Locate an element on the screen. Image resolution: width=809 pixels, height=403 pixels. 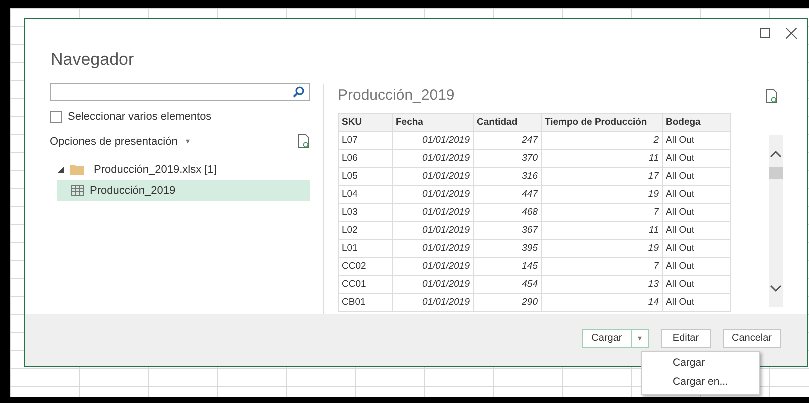
column-header: Tiempo de Producción is located at coordinates (602, 123).